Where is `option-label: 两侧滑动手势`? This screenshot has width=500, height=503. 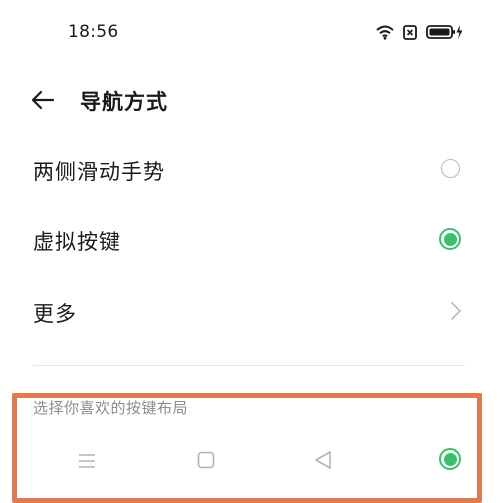 option-label: 两侧滑动手势 is located at coordinates (99, 172).